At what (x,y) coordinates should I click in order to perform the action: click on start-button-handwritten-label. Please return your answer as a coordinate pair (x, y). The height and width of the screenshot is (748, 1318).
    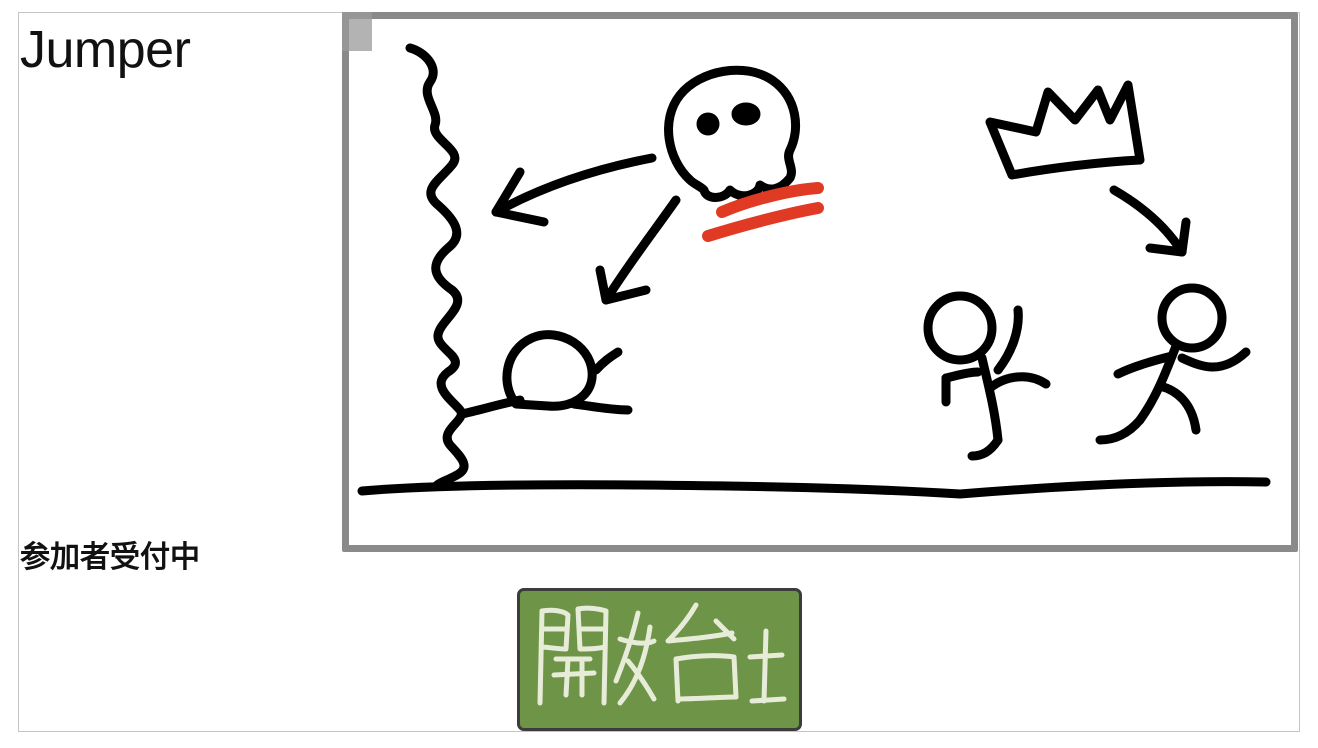
    Looking at the image, I should click on (662, 654).